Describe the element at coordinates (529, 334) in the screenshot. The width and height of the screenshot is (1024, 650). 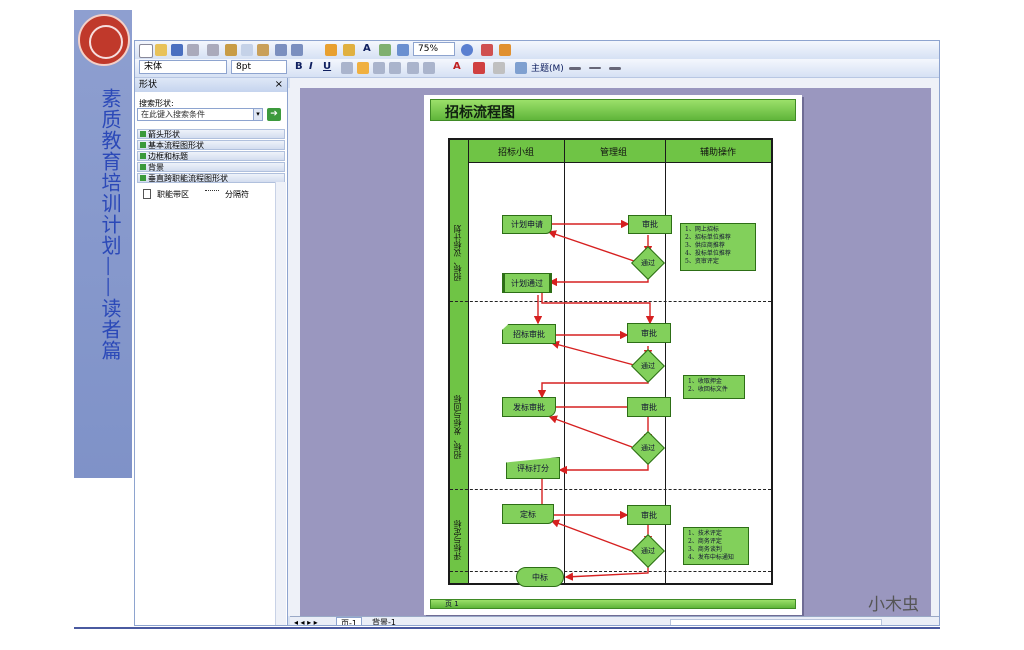
I see `node-tender-review: 招标审批` at that location.